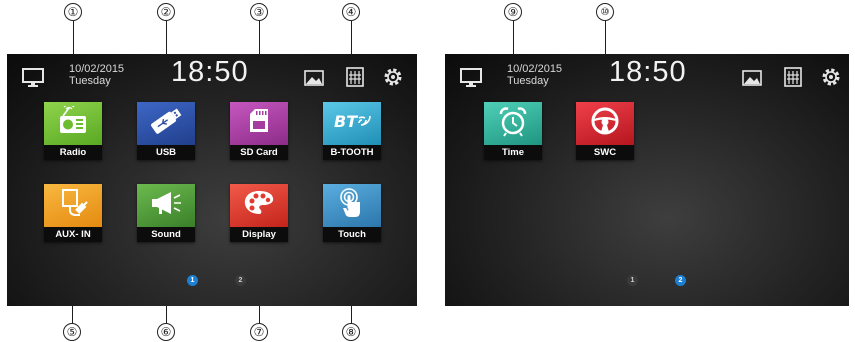 The image size is (855, 342). What do you see at coordinates (605, 152) in the screenshot?
I see `tile-label: SWC` at bounding box center [605, 152].